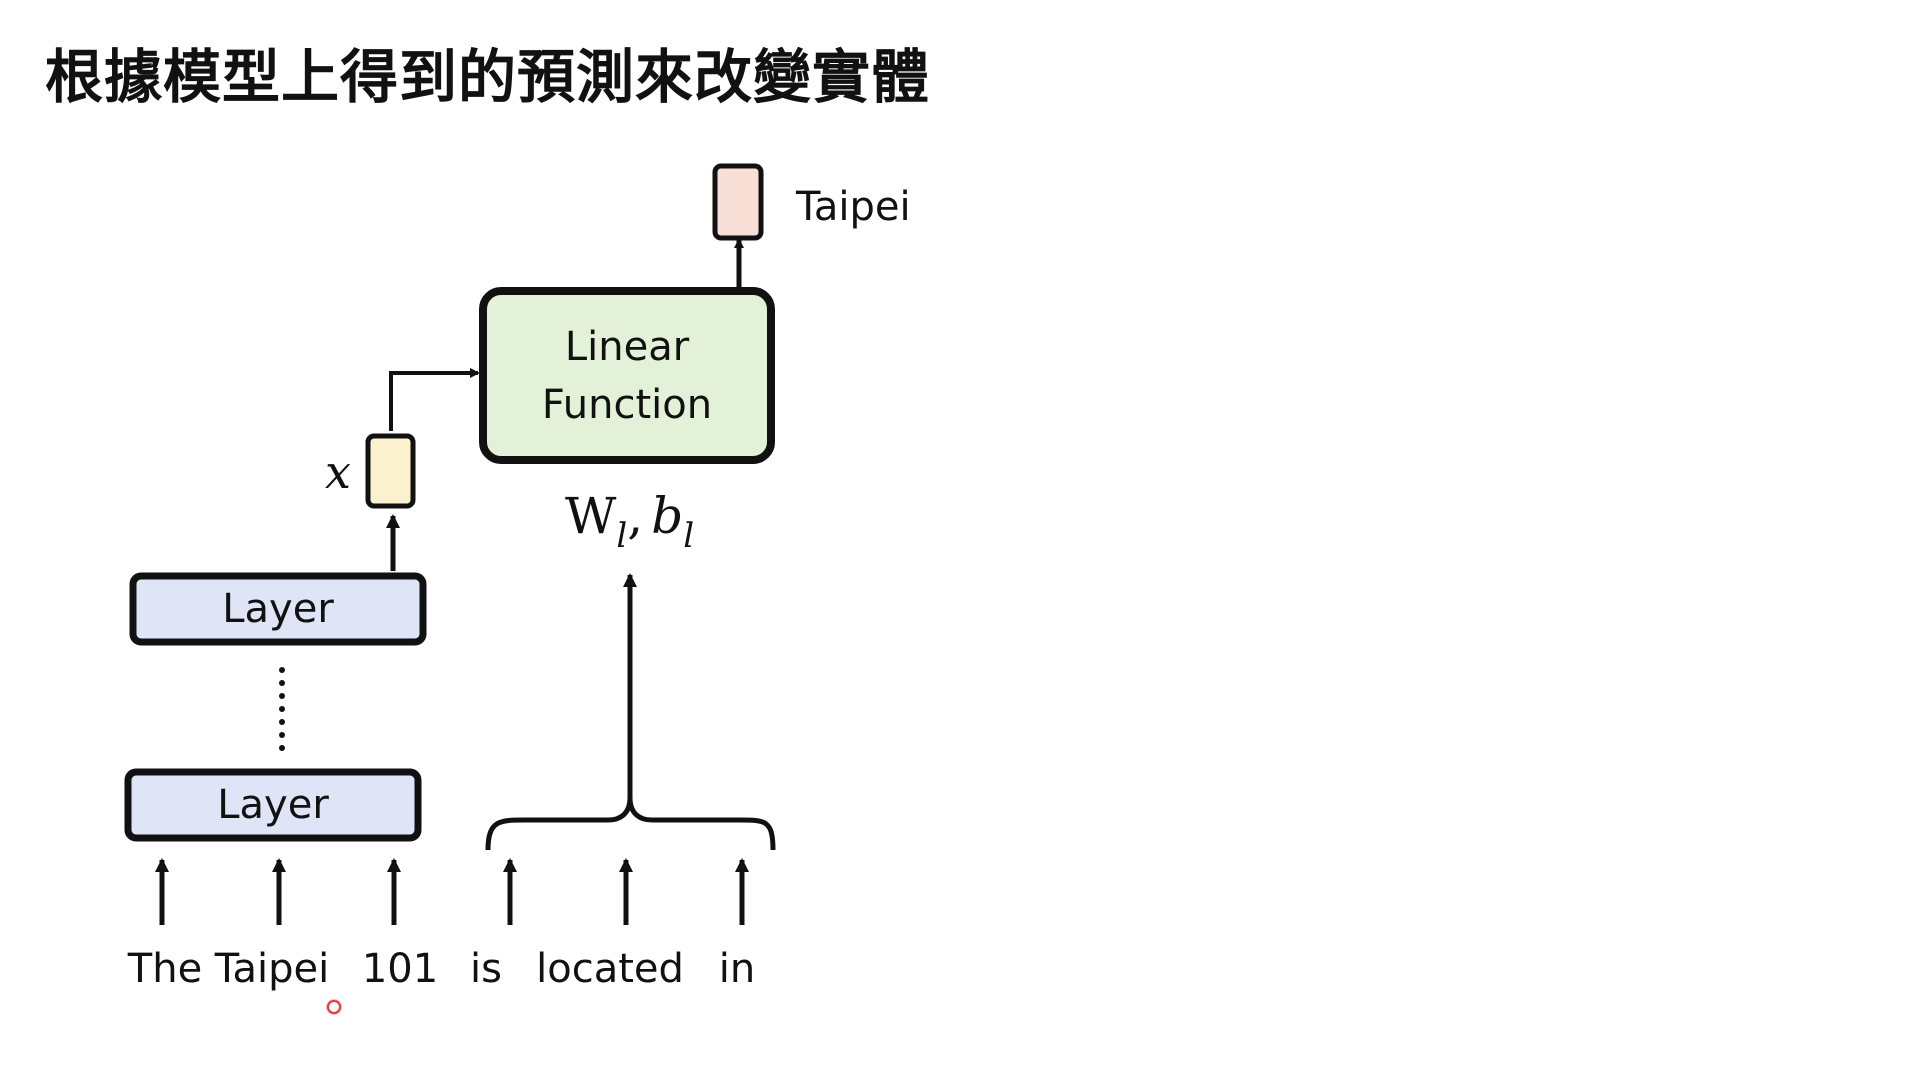  Describe the element at coordinates (627, 375) in the screenshot. I see `linear-function-box` at that location.